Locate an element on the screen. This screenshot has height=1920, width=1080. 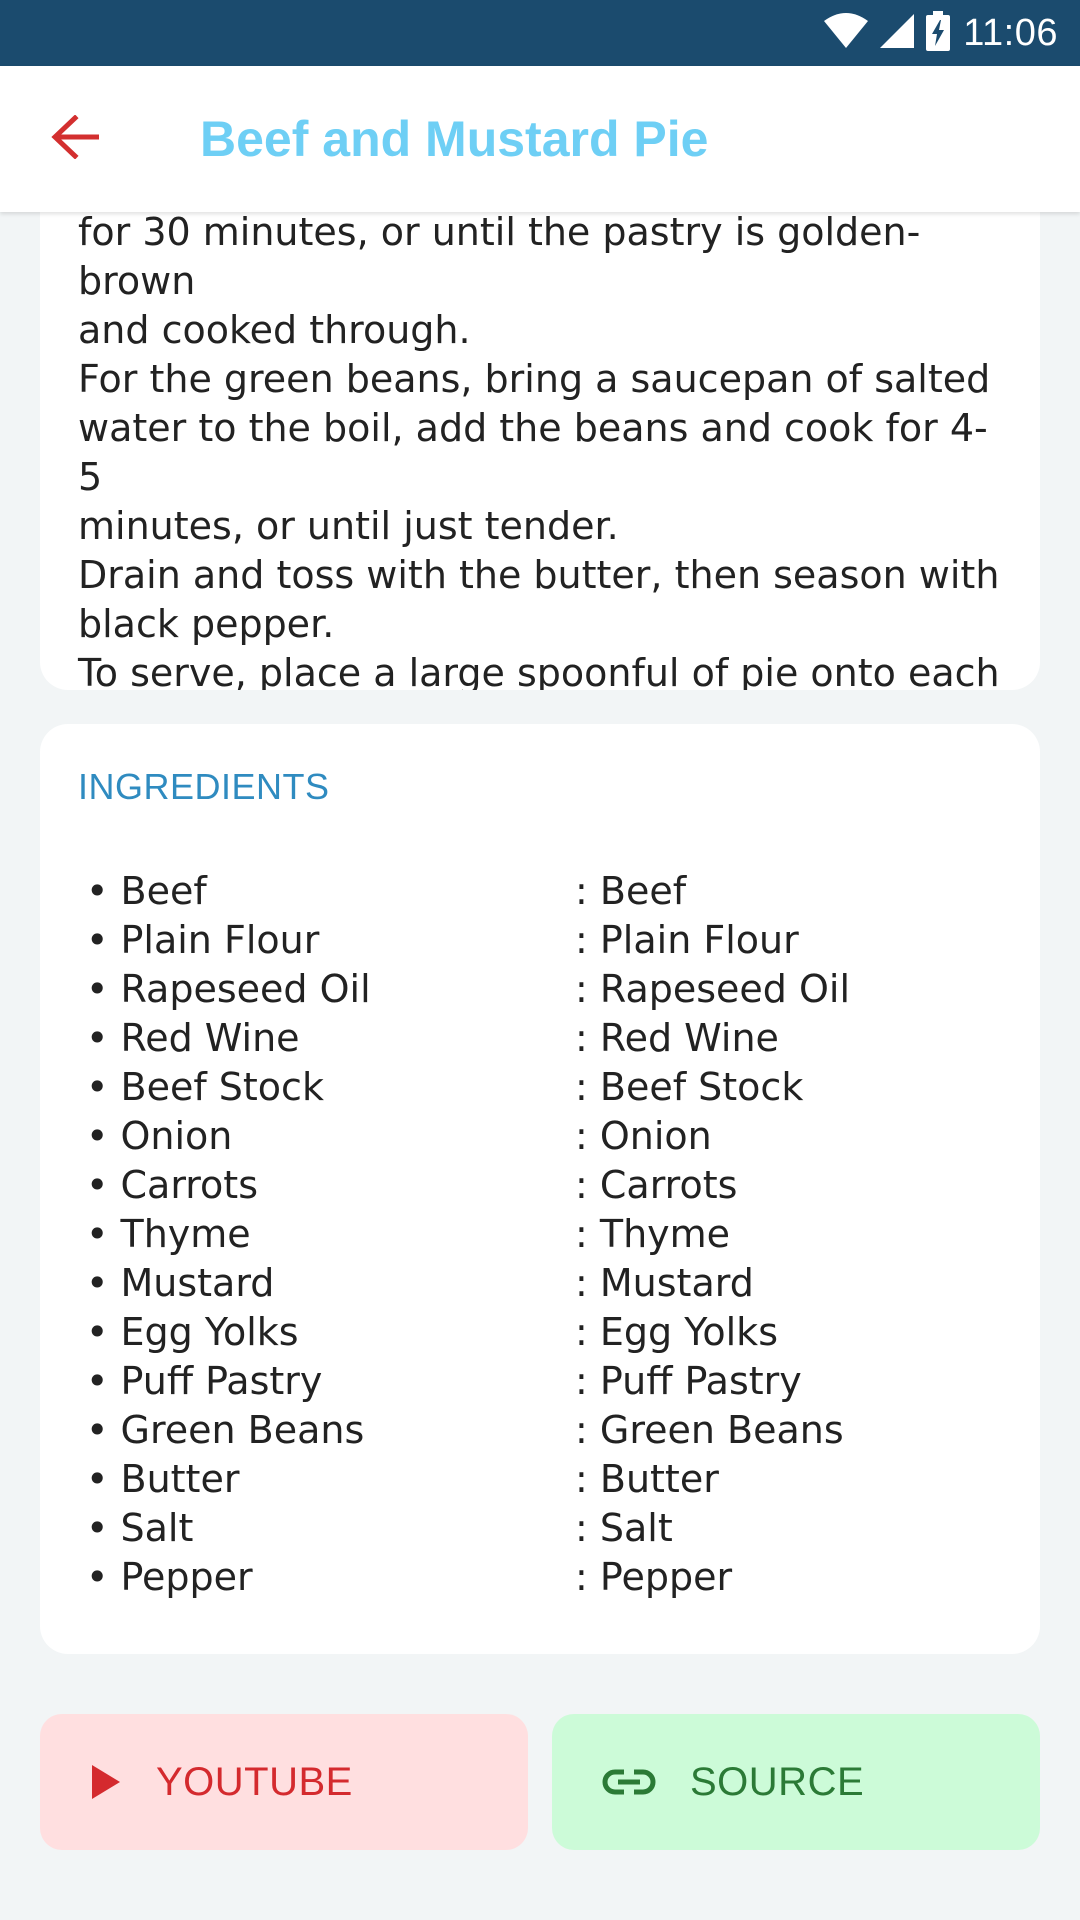
ingredient-name: • Green Beans is located at coordinates (225, 1429).